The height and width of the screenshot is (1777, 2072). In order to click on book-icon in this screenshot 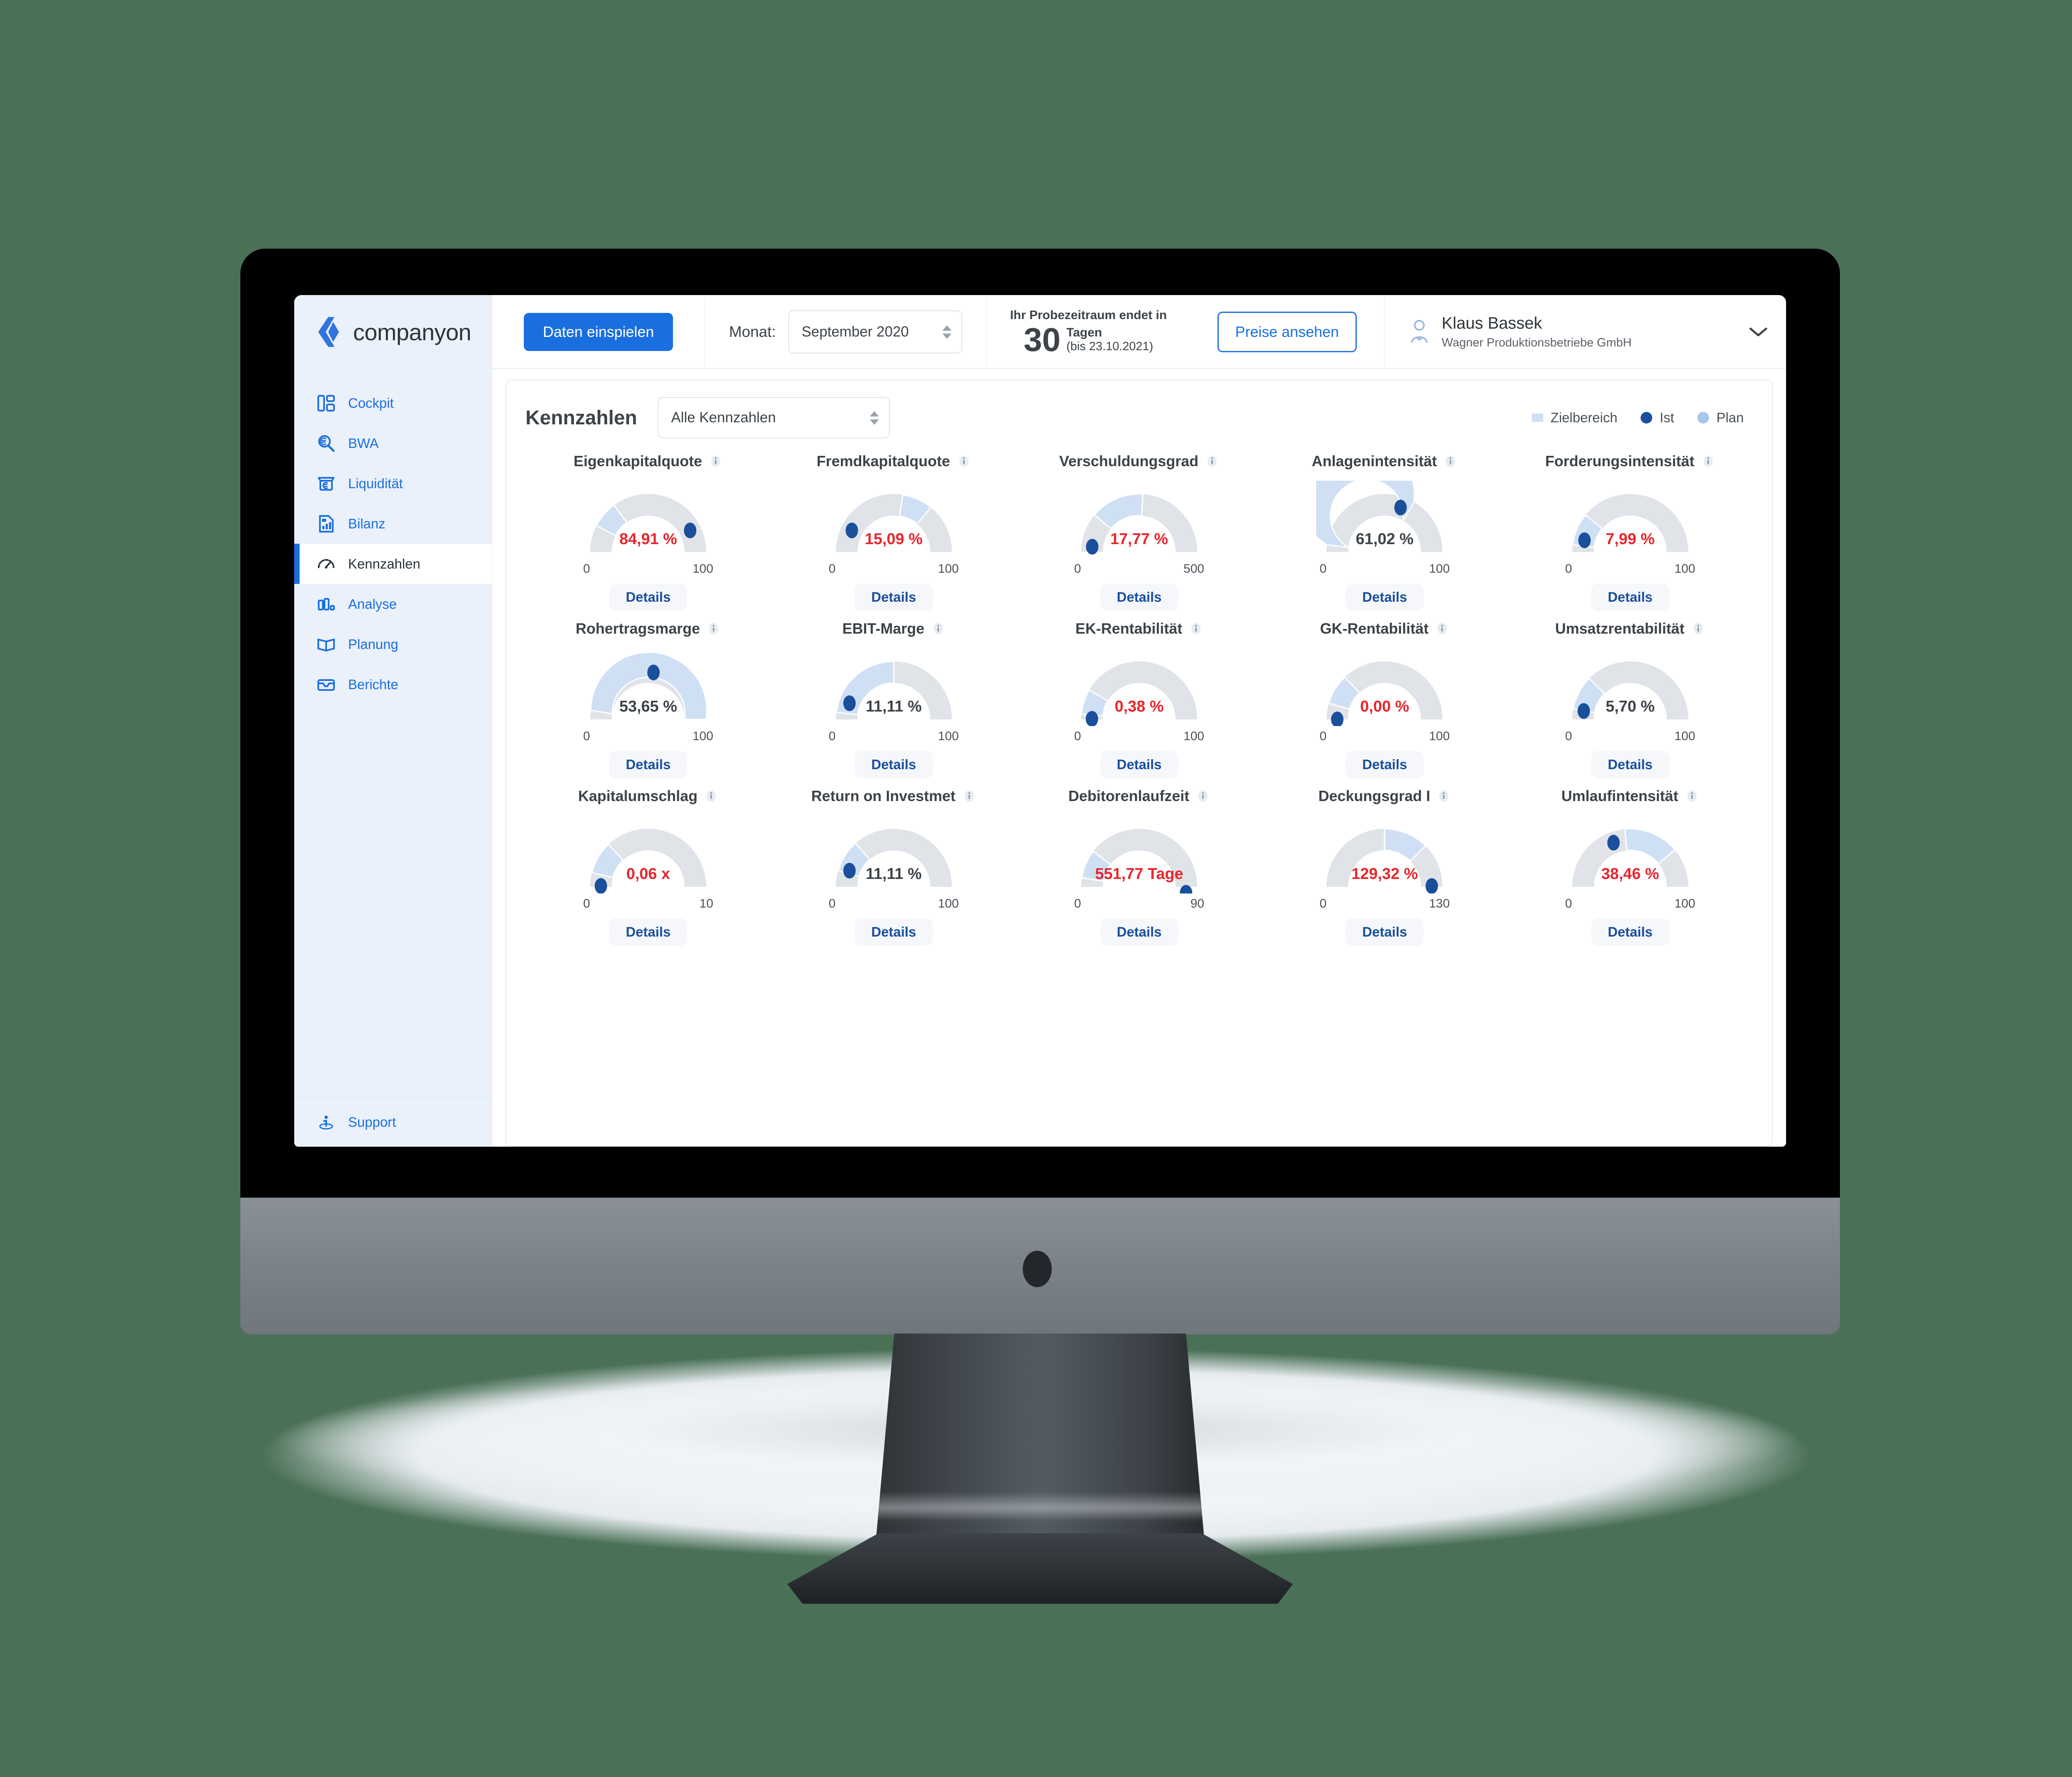, I will do `click(326, 644)`.